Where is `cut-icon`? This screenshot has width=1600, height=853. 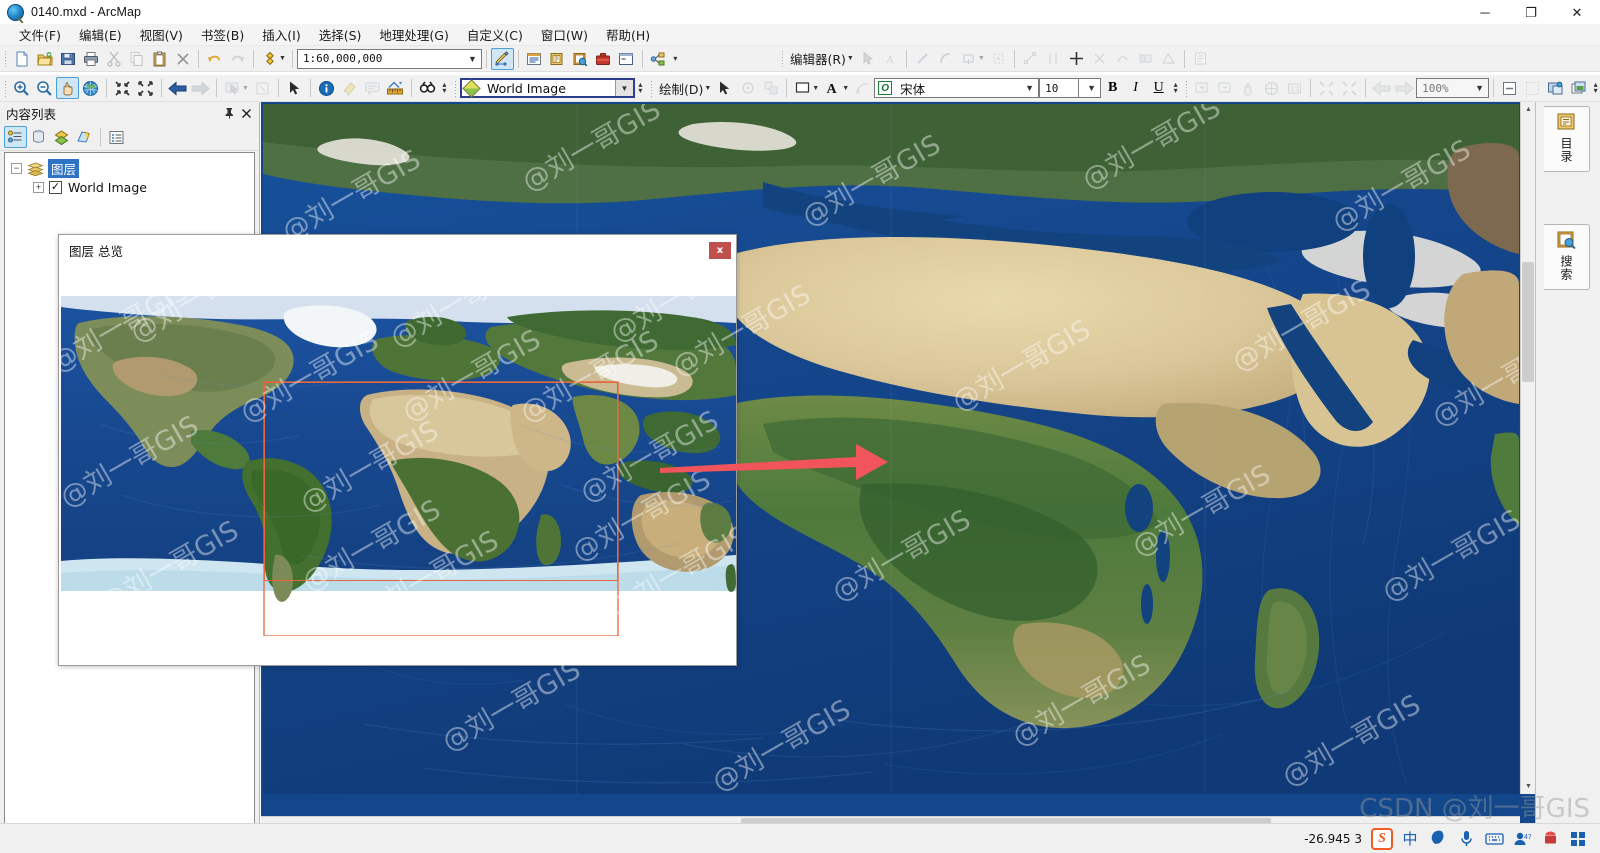 cut-icon is located at coordinates (113, 59).